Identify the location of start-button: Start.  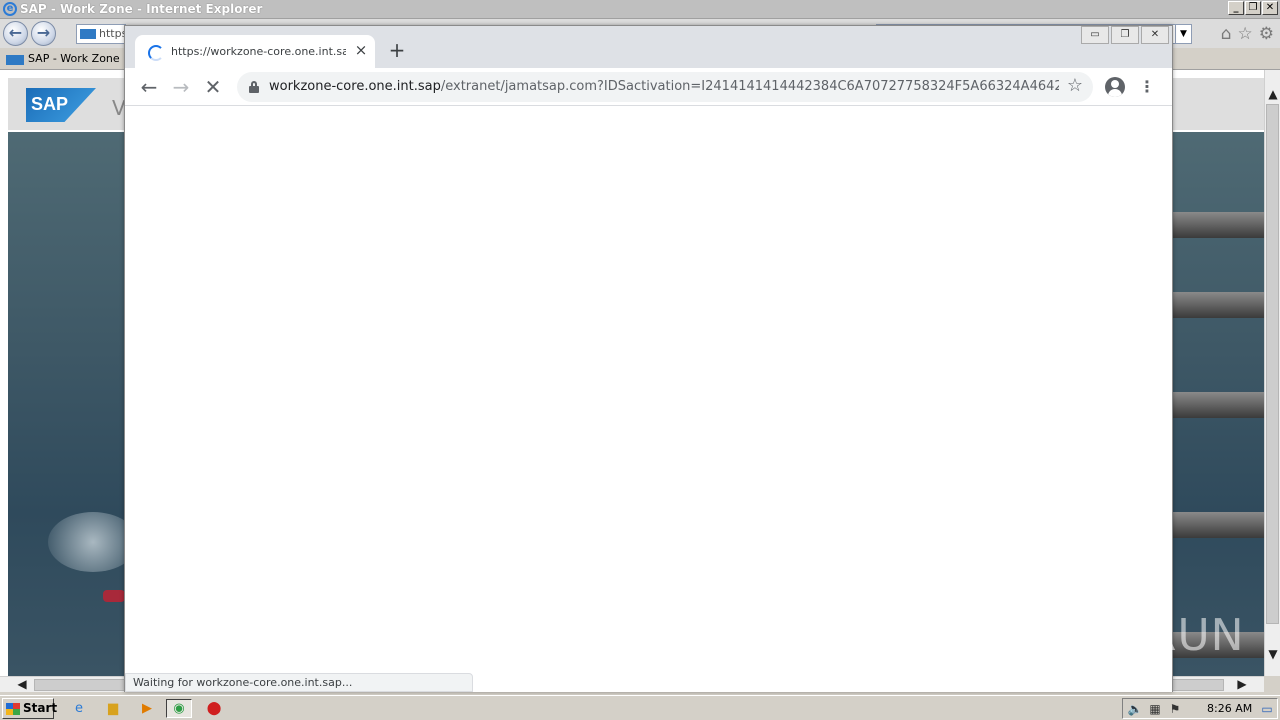
(30, 708).